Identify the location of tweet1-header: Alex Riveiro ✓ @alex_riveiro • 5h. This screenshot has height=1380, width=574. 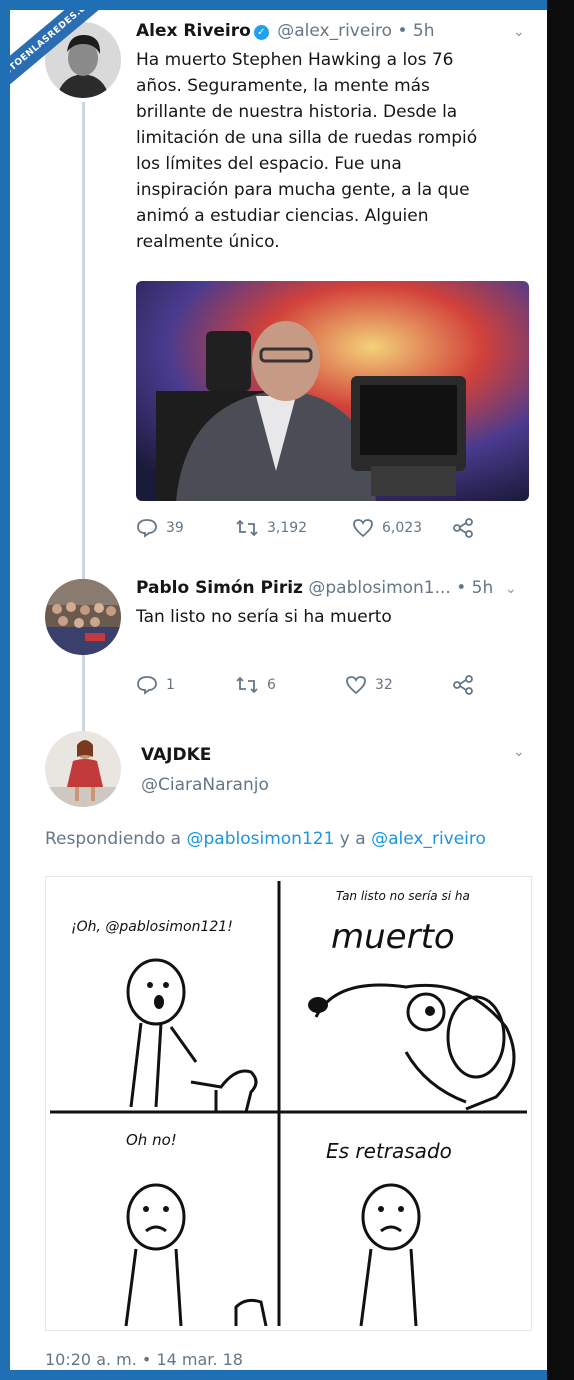
(285, 31).